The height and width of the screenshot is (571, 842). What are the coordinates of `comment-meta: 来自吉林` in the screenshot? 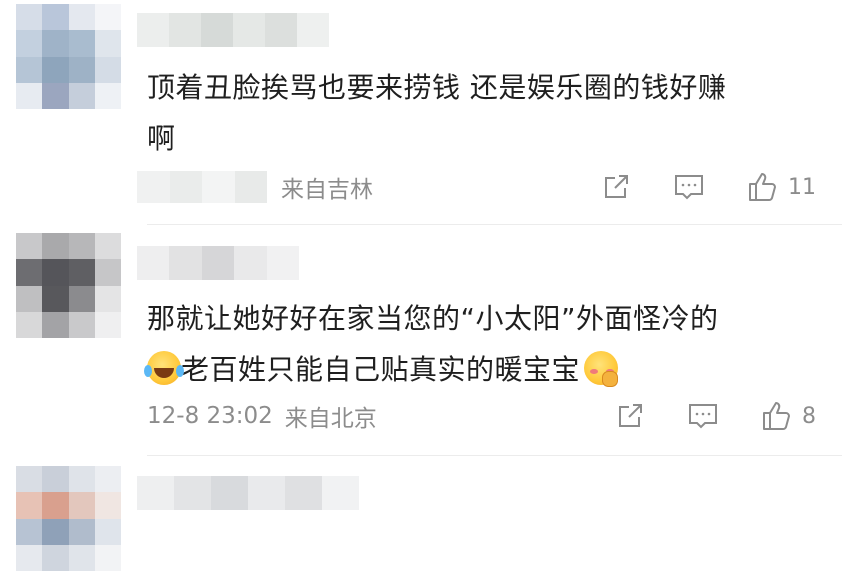 It's located at (255, 187).